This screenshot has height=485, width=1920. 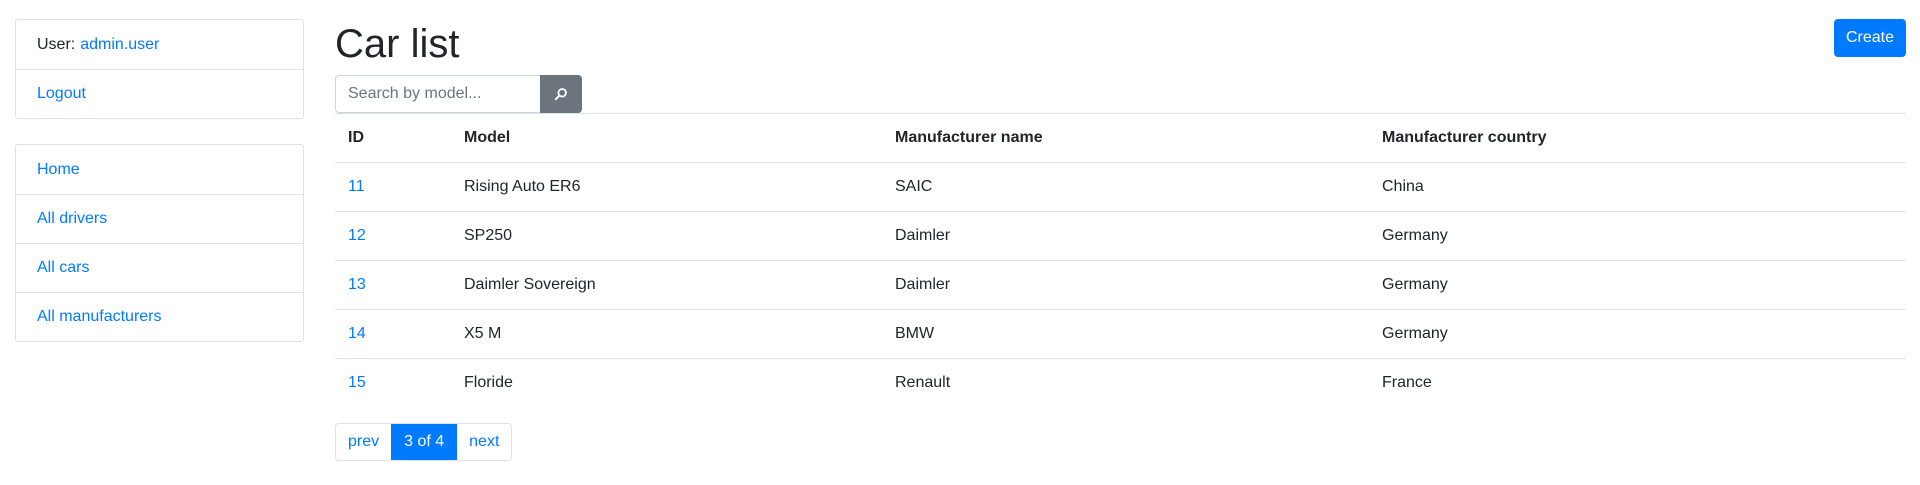 I want to click on page-title: Car list, so click(x=397, y=44).